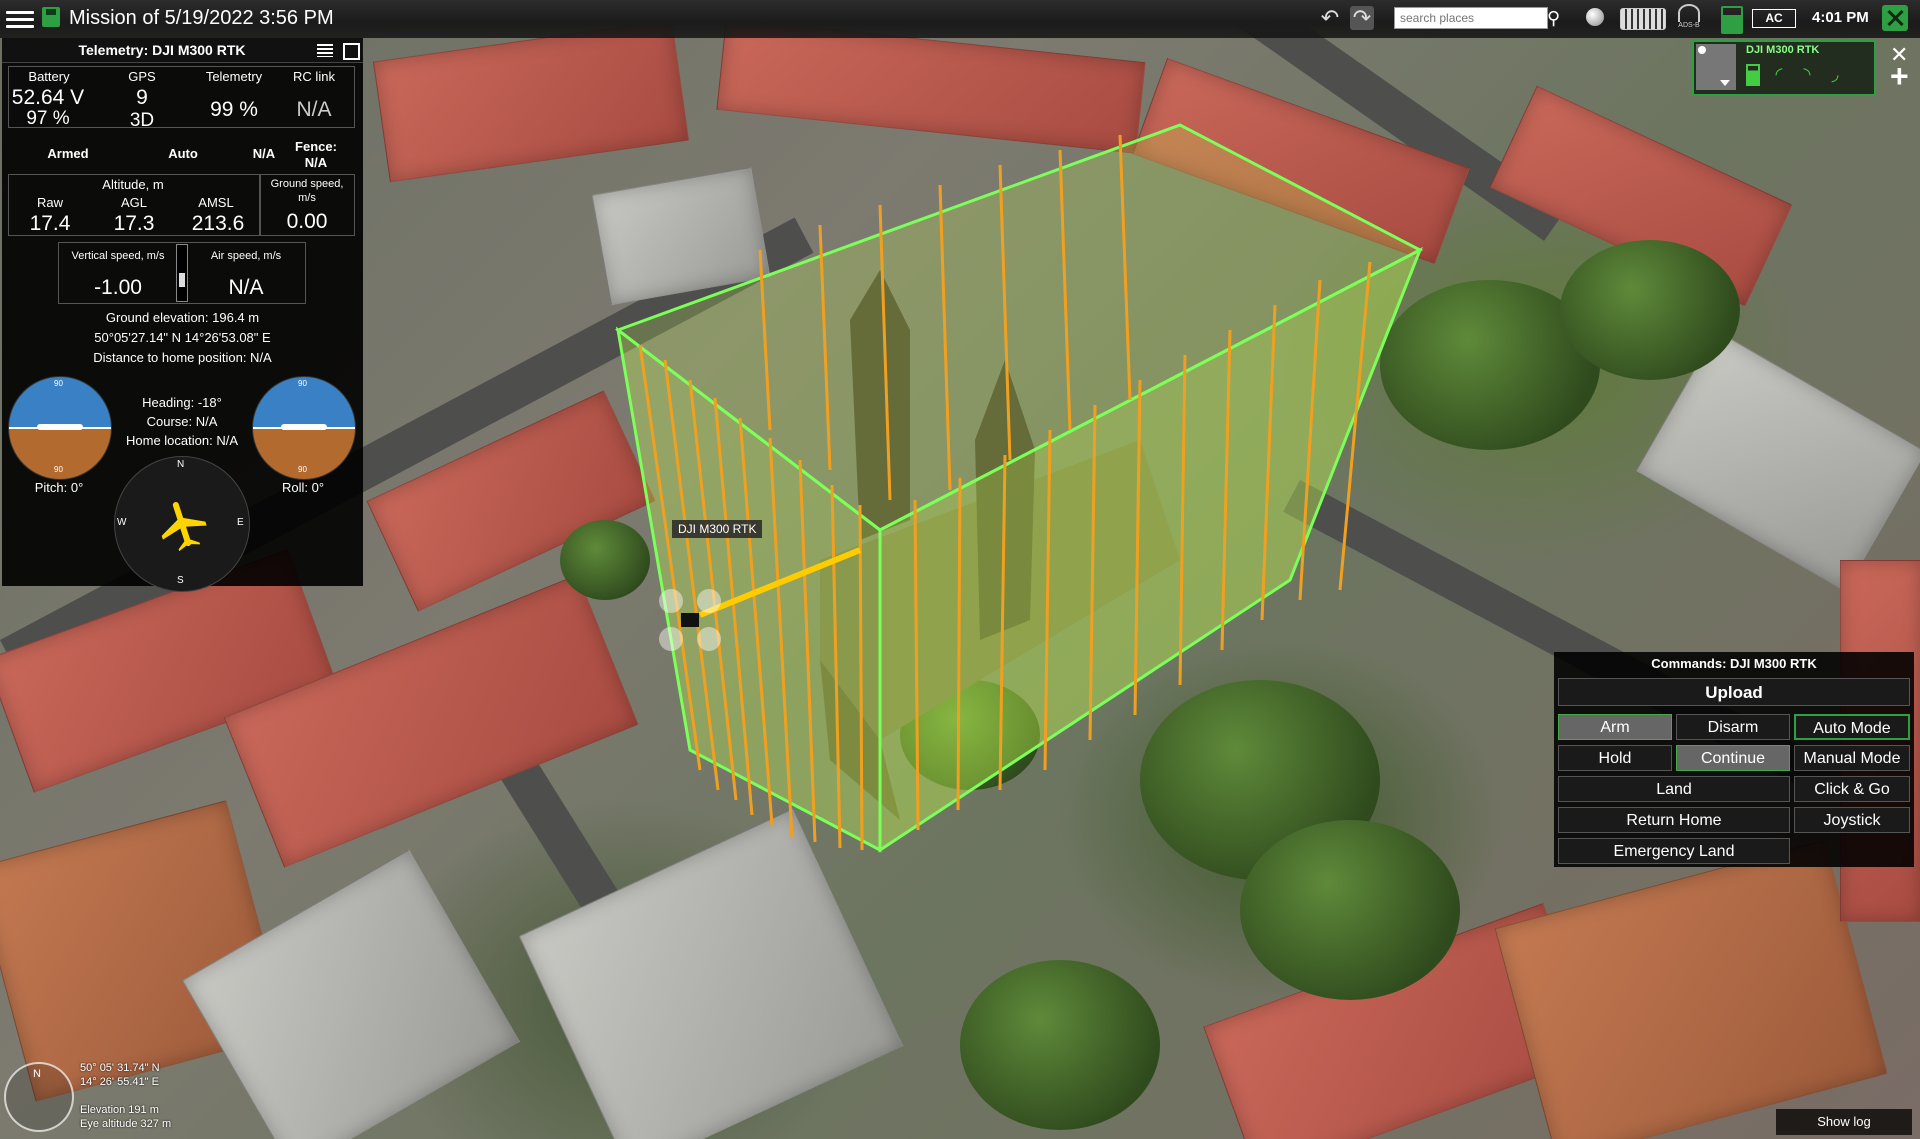 This screenshot has width=1920, height=1139. Describe the element at coordinates (1674, 820) in the screenshot. I see `return-home-button: Return Home` at that location.